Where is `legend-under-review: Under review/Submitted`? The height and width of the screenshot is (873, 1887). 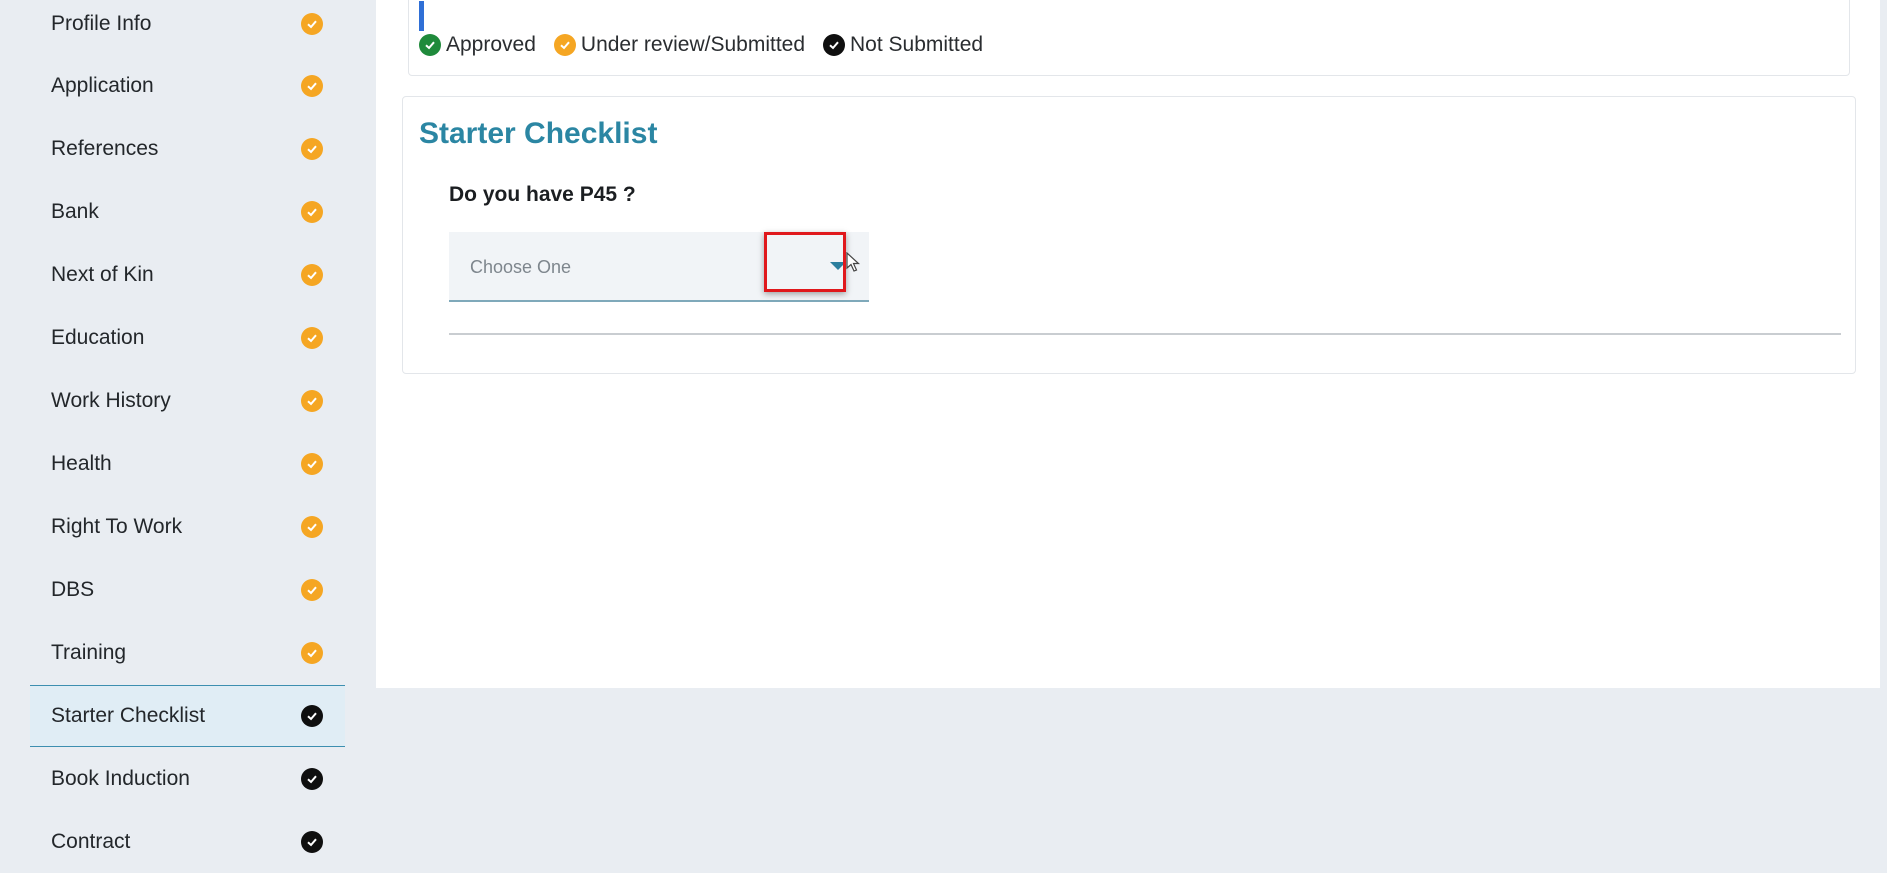
legend-under-review: Under review/Submitted is located at coordinates (679, 45).